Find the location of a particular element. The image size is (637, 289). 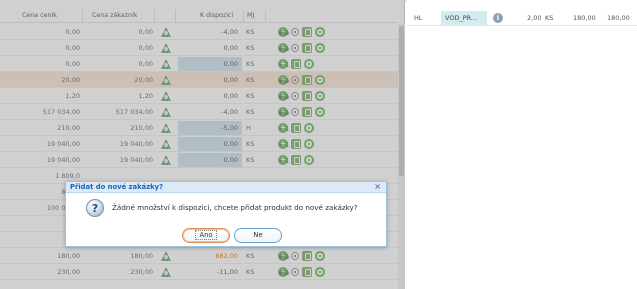

yes-button: Ano is located at coordinates (206, 235).